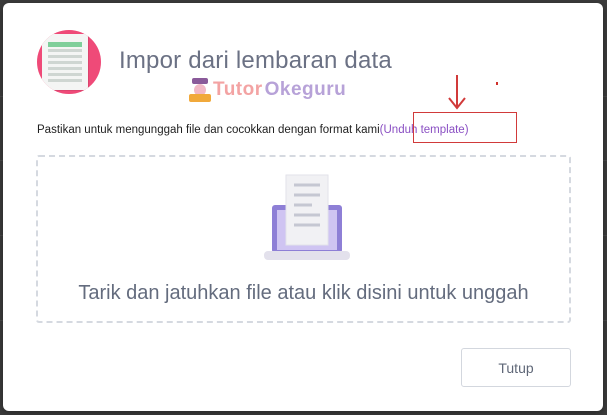 This screenshot has height=415, width=607. Describe the element at coordinates (65, 44) in the screenshot. I see `spreadsheet-header-row` at that location.